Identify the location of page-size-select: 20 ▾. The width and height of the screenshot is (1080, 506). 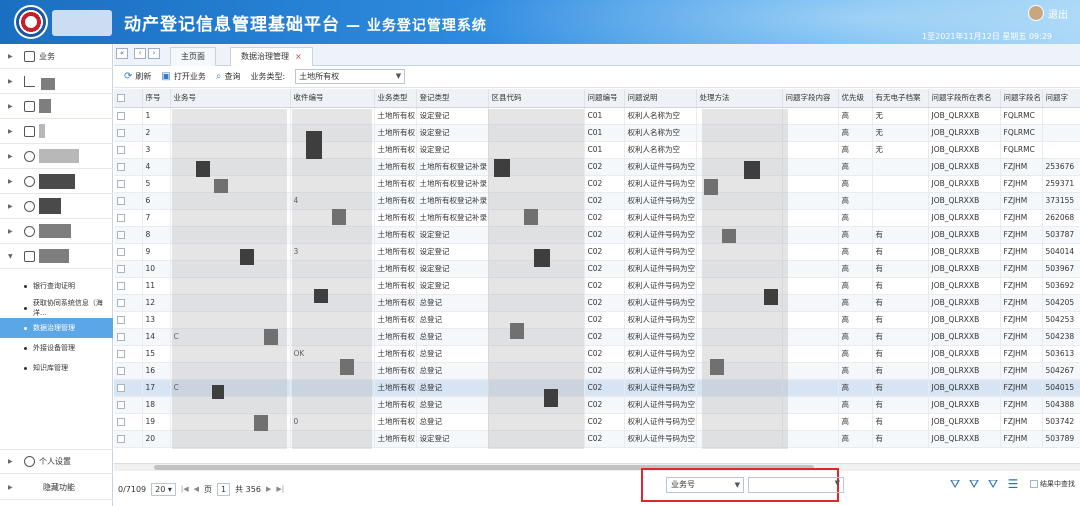
(163, 489).